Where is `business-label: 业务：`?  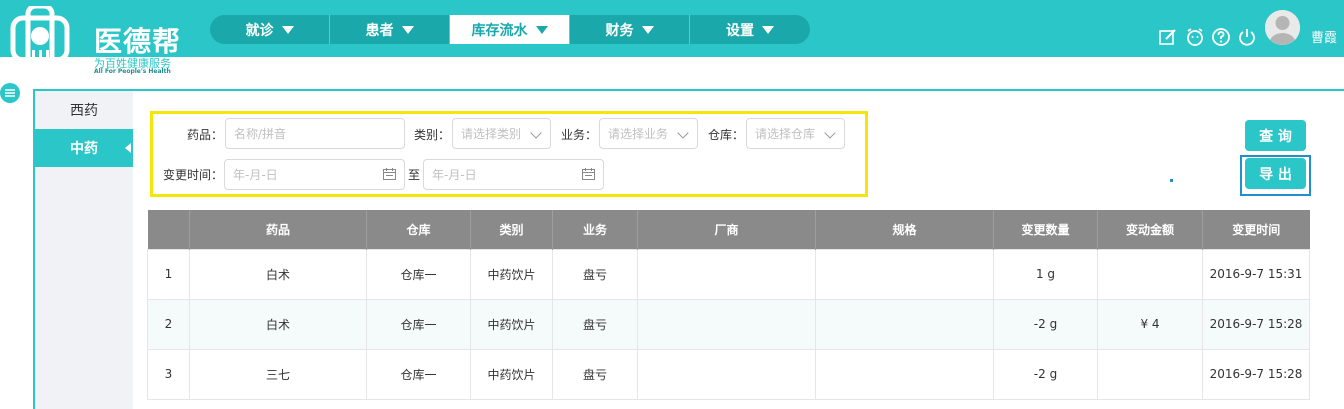
business-label: 业务： is located at coordinates (579, 135).